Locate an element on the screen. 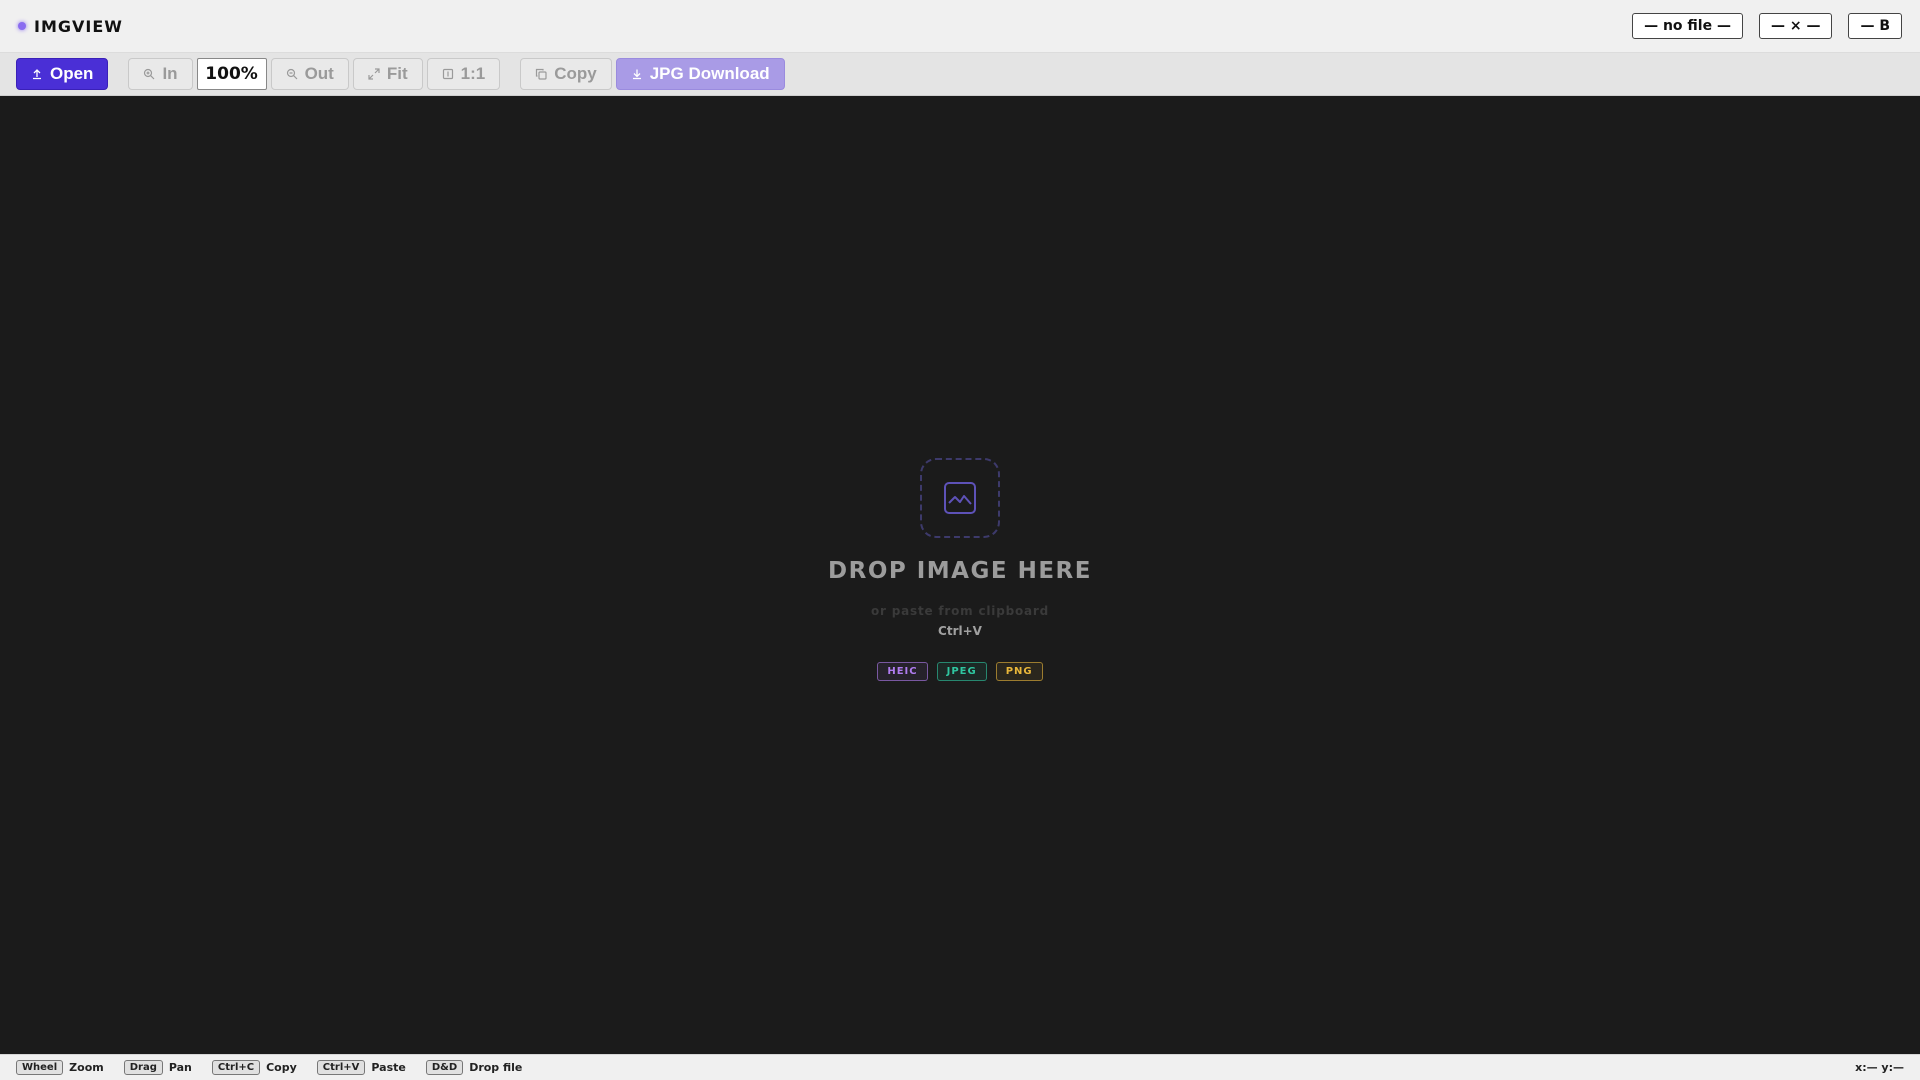  key-badge: Ctrl+C is located at coordinates (236, 1067).